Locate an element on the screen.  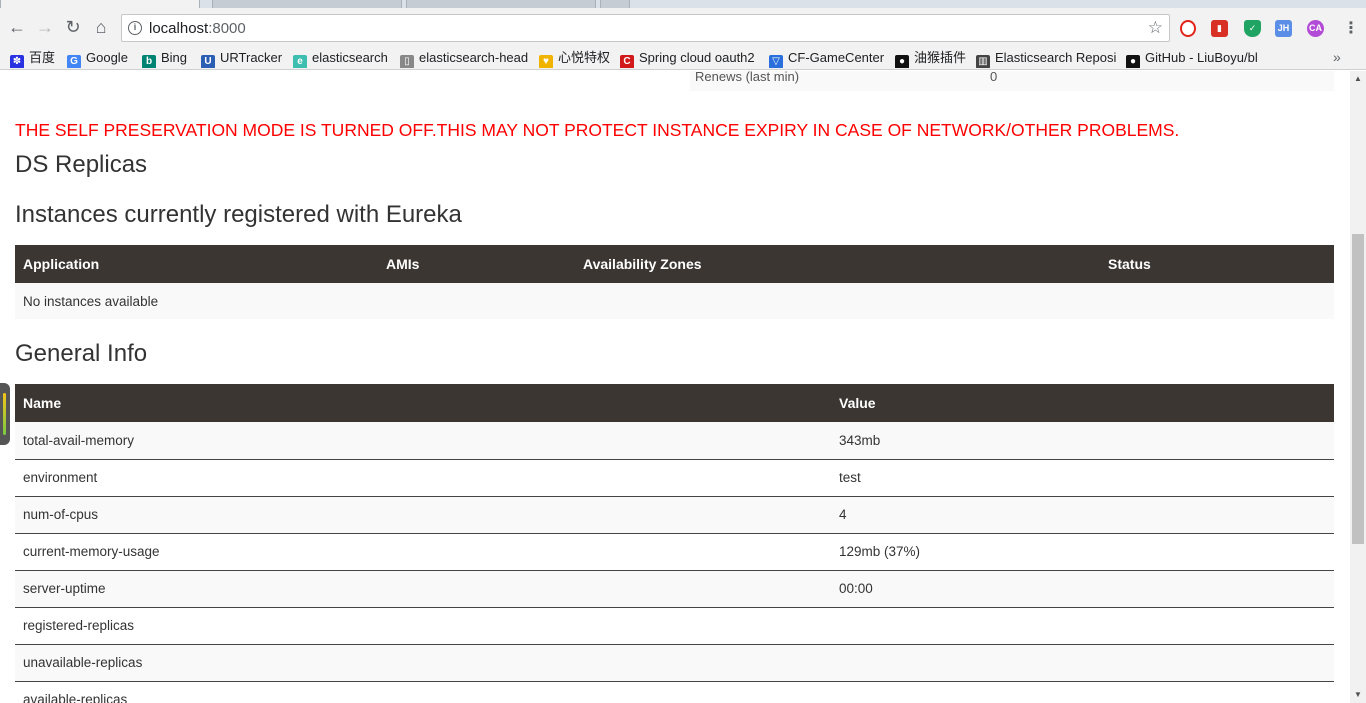
column-header-availability-zones: Availability Zones is located at coordinates (837, 264).